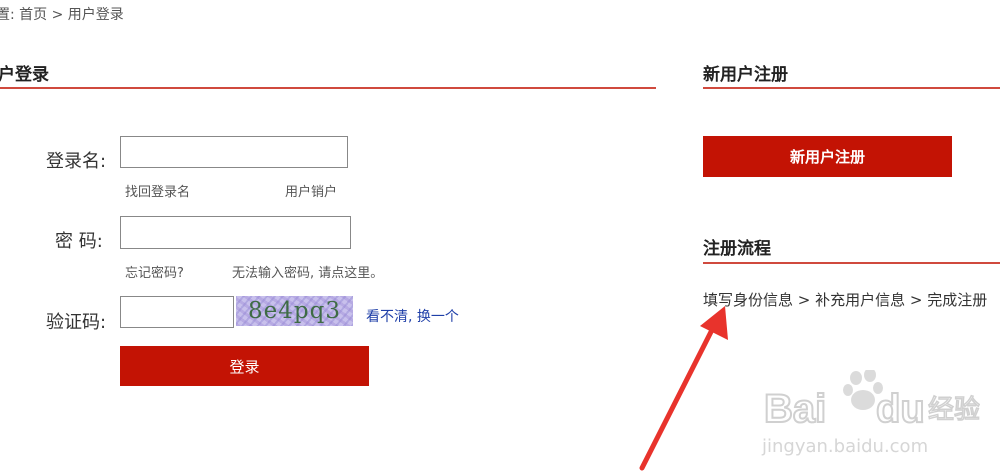 The image size is (1000, 473). I want to click on refresh-captcha-link: 看不清, 换一个, so click(412, 316).